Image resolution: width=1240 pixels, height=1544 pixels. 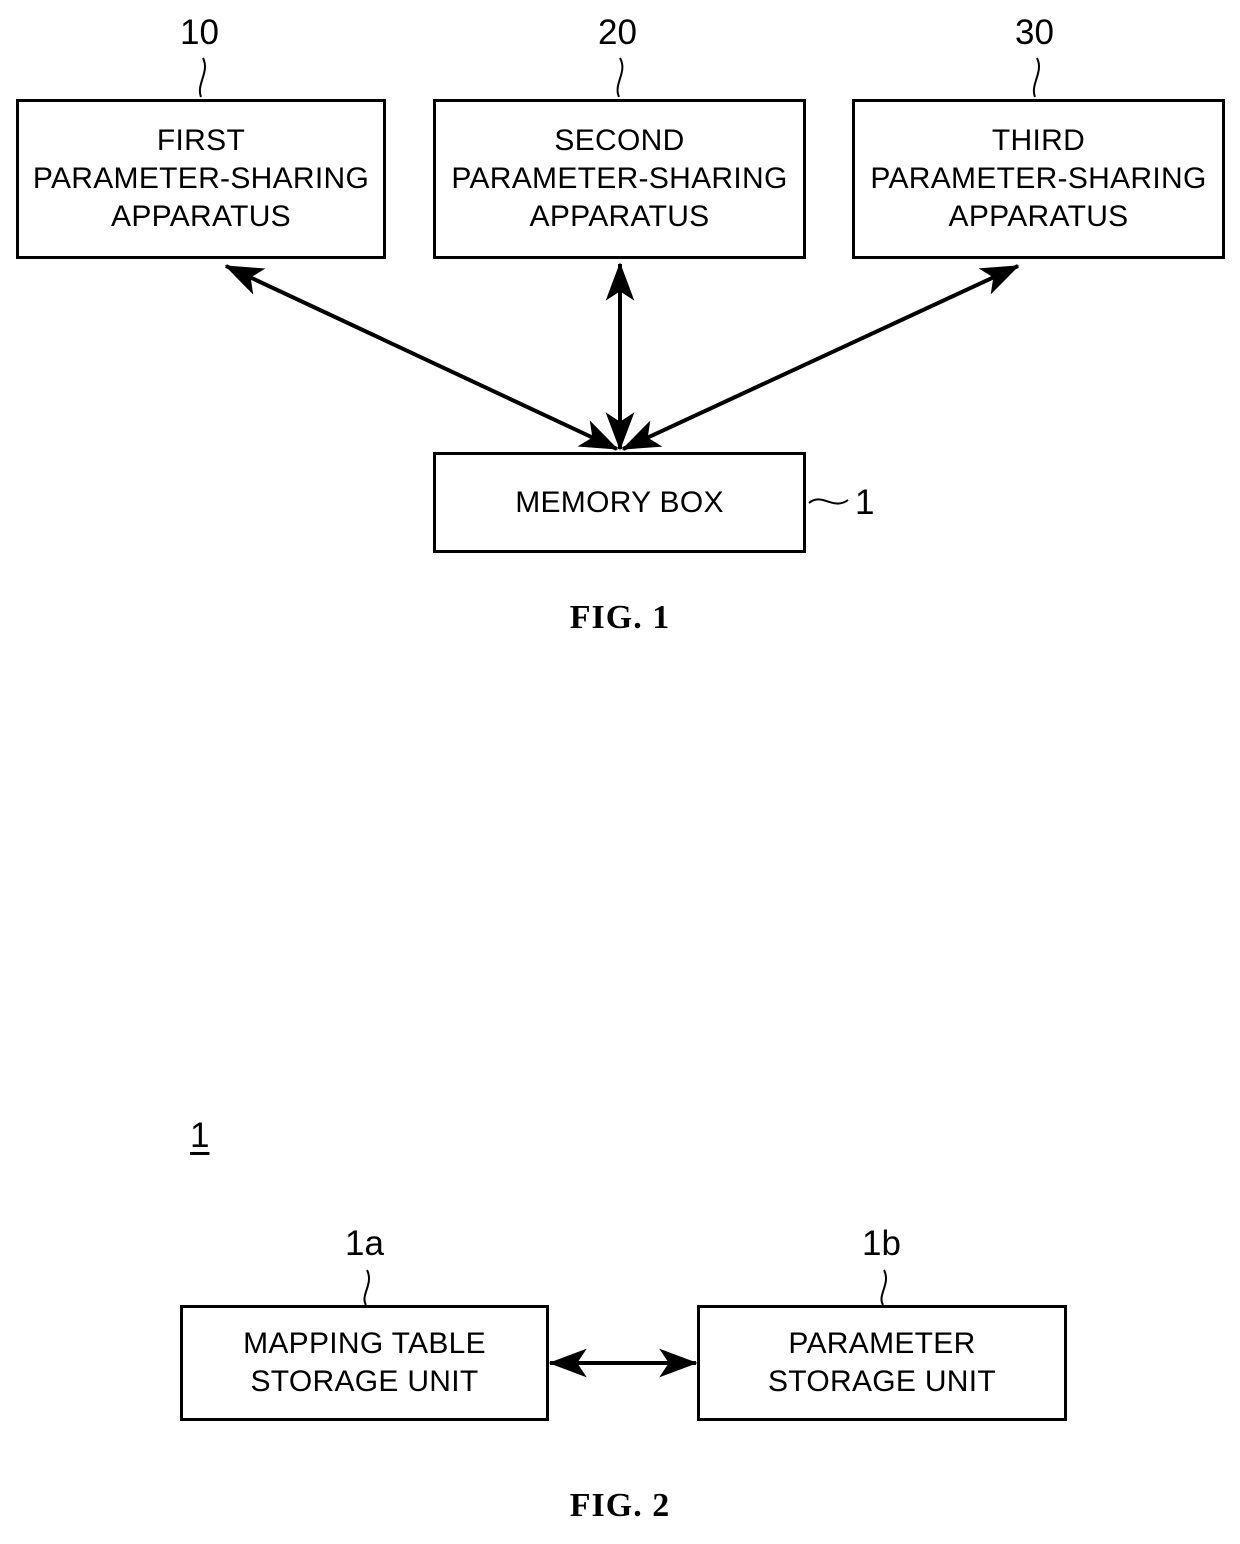 I want to click on mapping-table-storage-unit-box: MAPPING TABLE STORAGE UNIT, so click(x=364, y=1363).